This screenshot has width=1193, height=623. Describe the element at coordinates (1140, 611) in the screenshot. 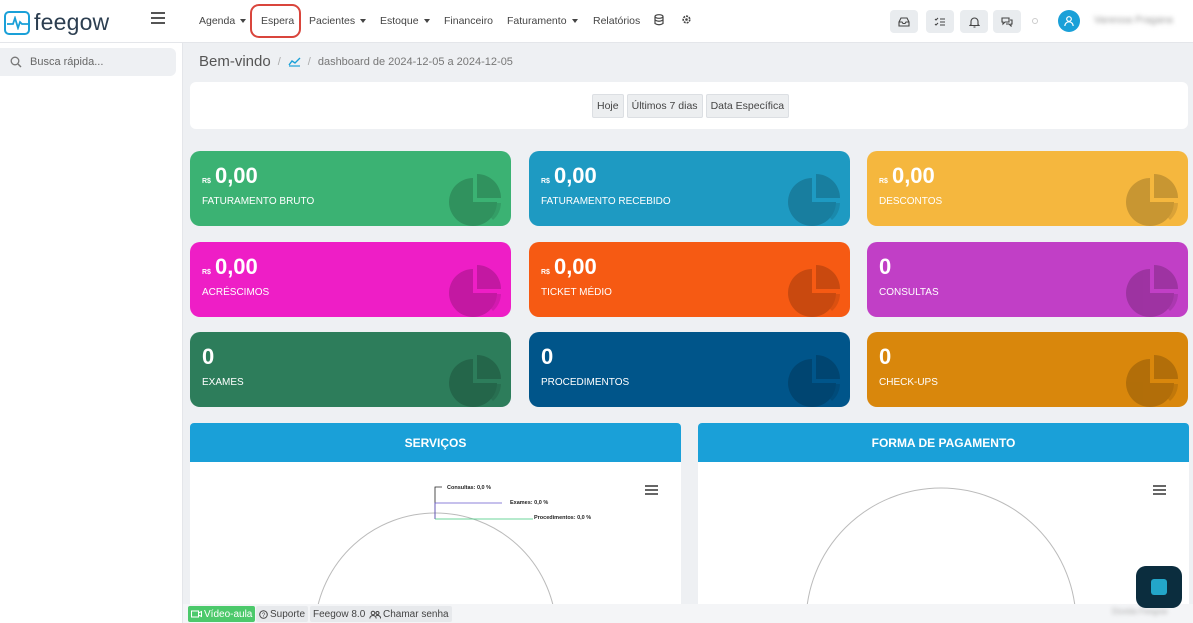

I see `footer-right-text: Dúvida Feegow` at that location.